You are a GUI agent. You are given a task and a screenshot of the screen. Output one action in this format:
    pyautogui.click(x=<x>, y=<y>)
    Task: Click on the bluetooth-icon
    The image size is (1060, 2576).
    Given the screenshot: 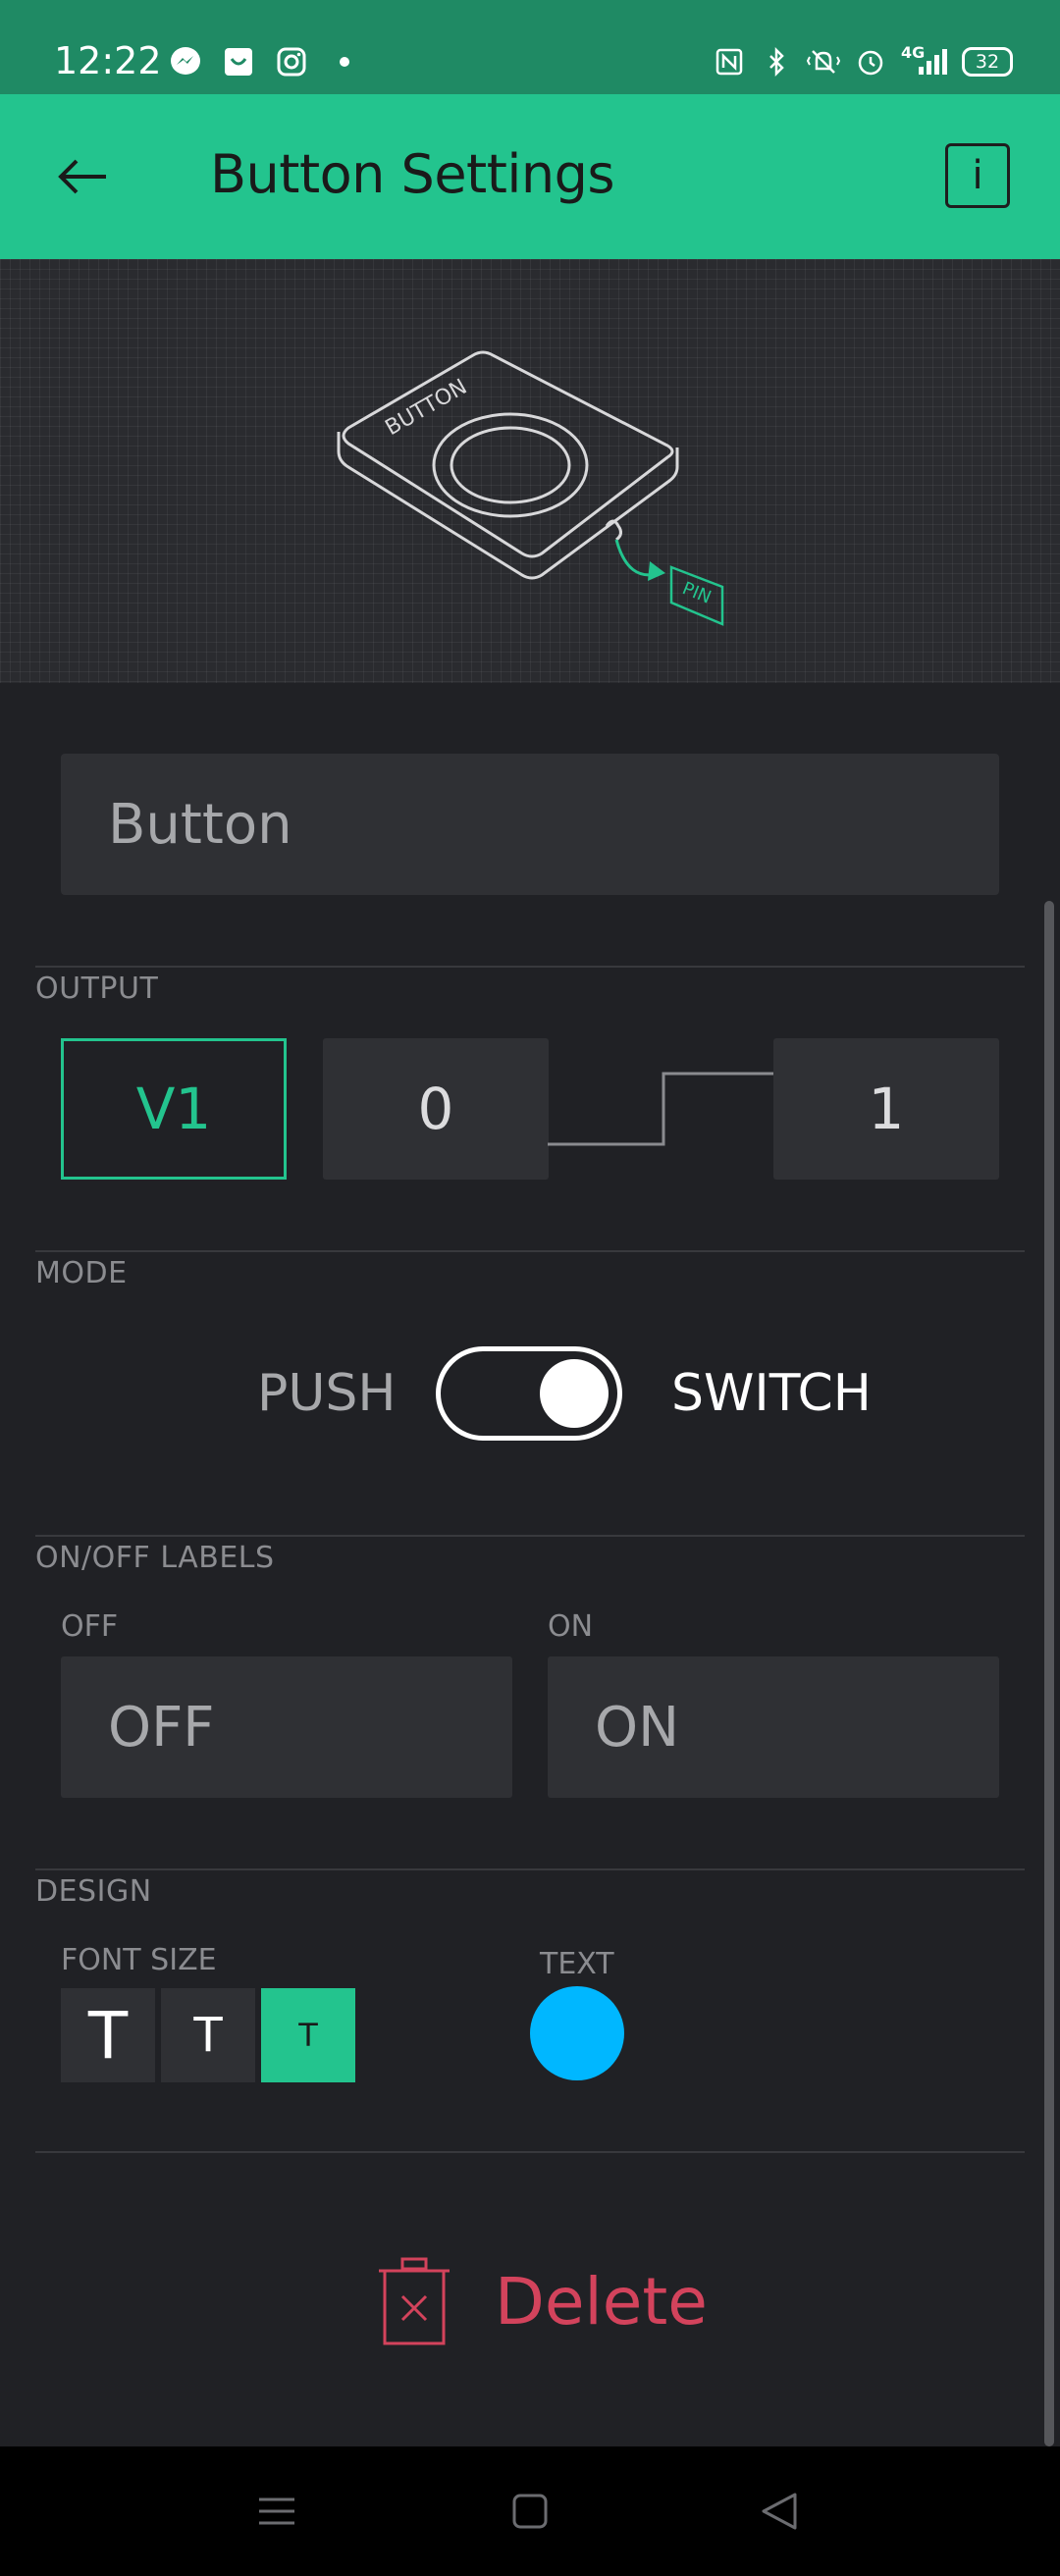 What is the action you would take?
    pyautogui.click(x=777, y=62)
    